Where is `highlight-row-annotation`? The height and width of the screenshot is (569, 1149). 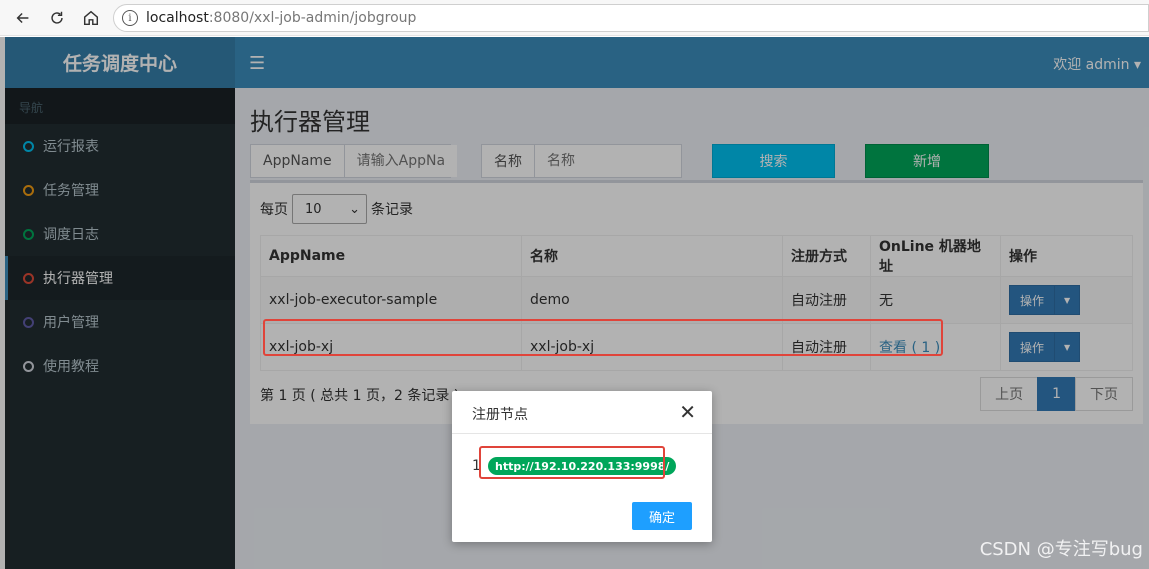 highlight-row-annotation is located at coordinates (603, 337).